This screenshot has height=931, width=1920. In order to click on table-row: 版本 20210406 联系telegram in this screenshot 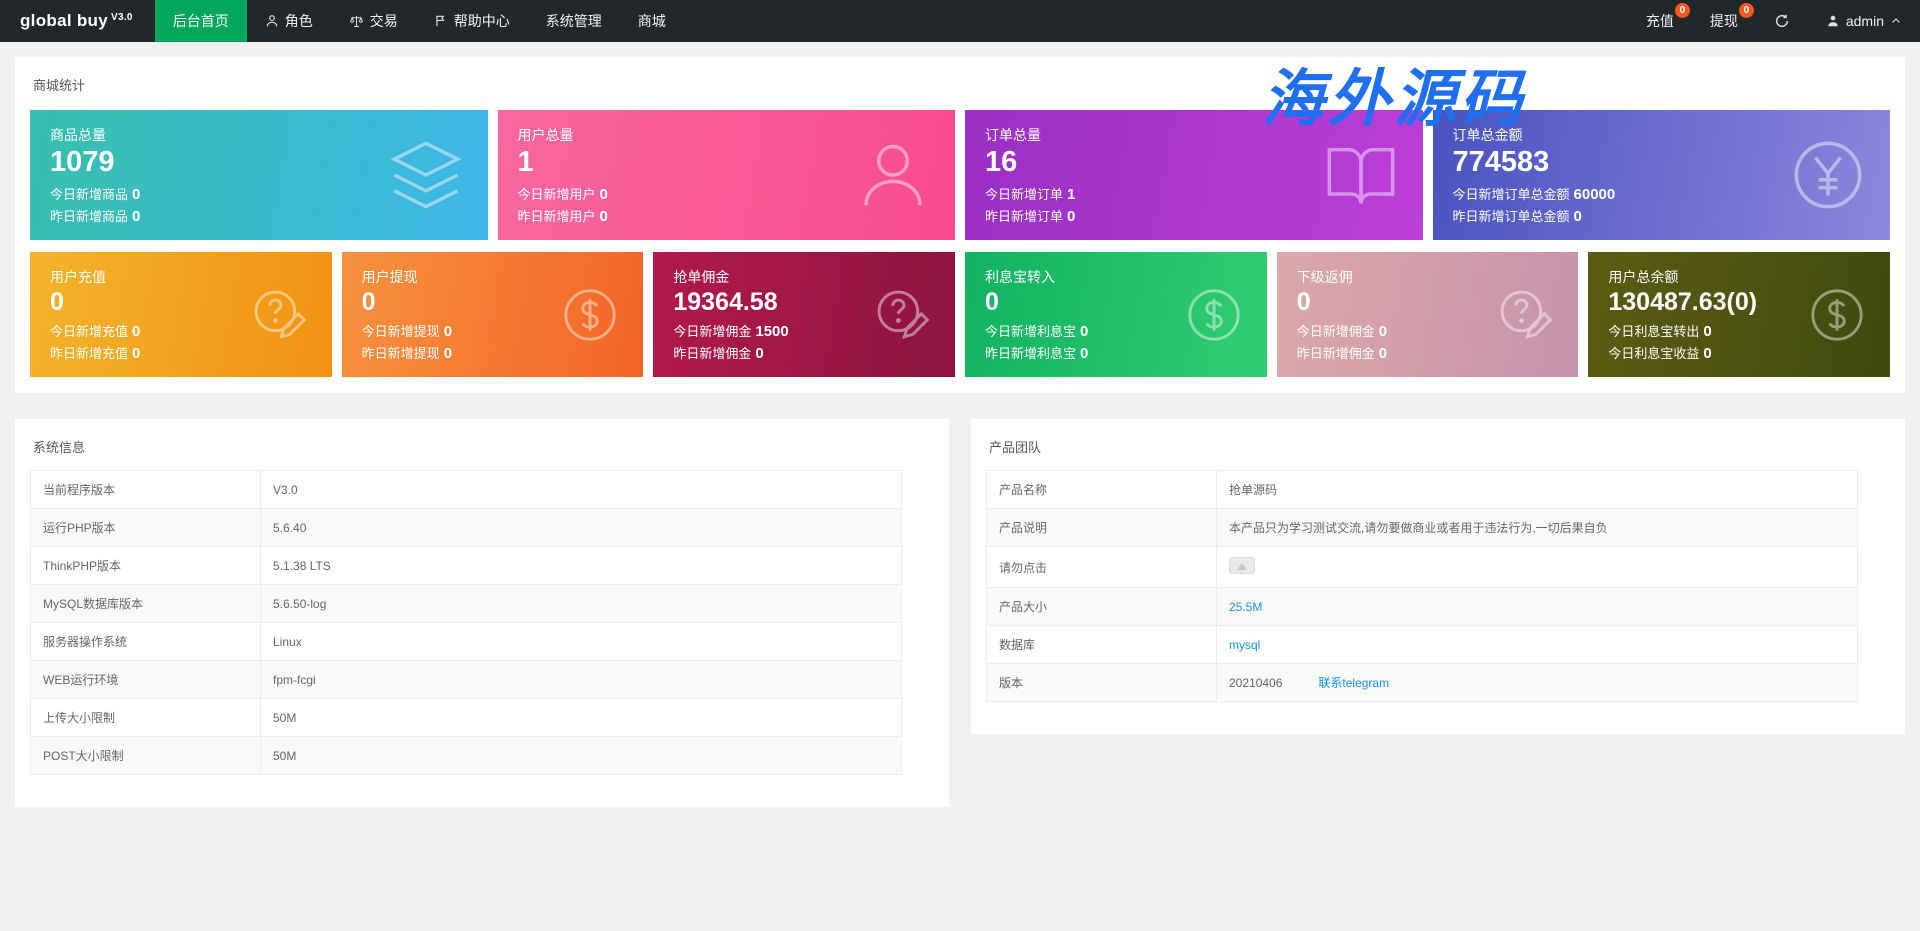, I will do `click(1422, 683)`.